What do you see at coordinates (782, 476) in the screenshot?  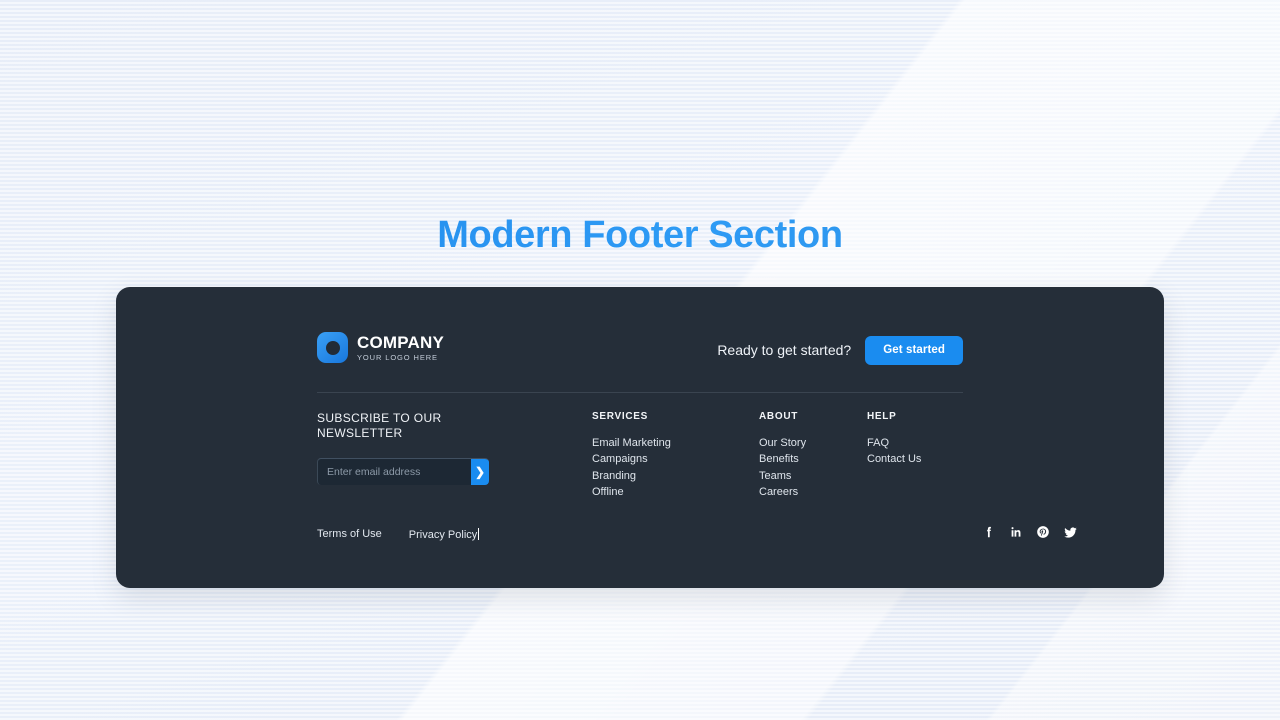 I see `footer-link: Teams` at bounding box center [782, 476].